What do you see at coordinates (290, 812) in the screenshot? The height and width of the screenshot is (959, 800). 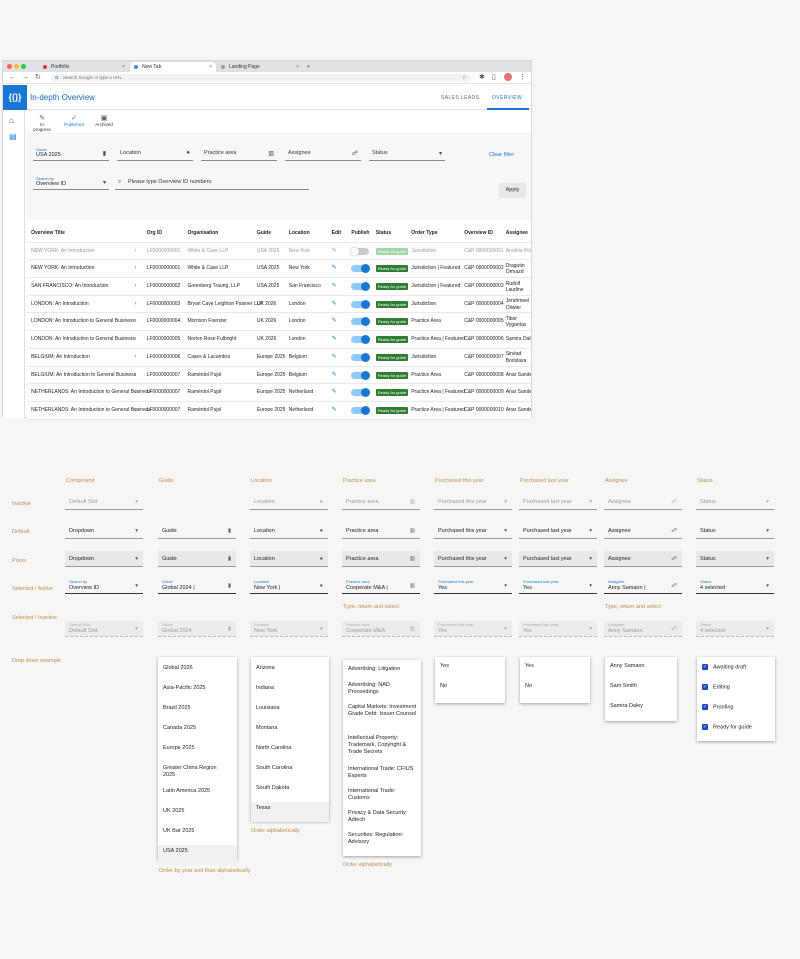 I see `menu-item: Texas` at bounding box center [290, 812].